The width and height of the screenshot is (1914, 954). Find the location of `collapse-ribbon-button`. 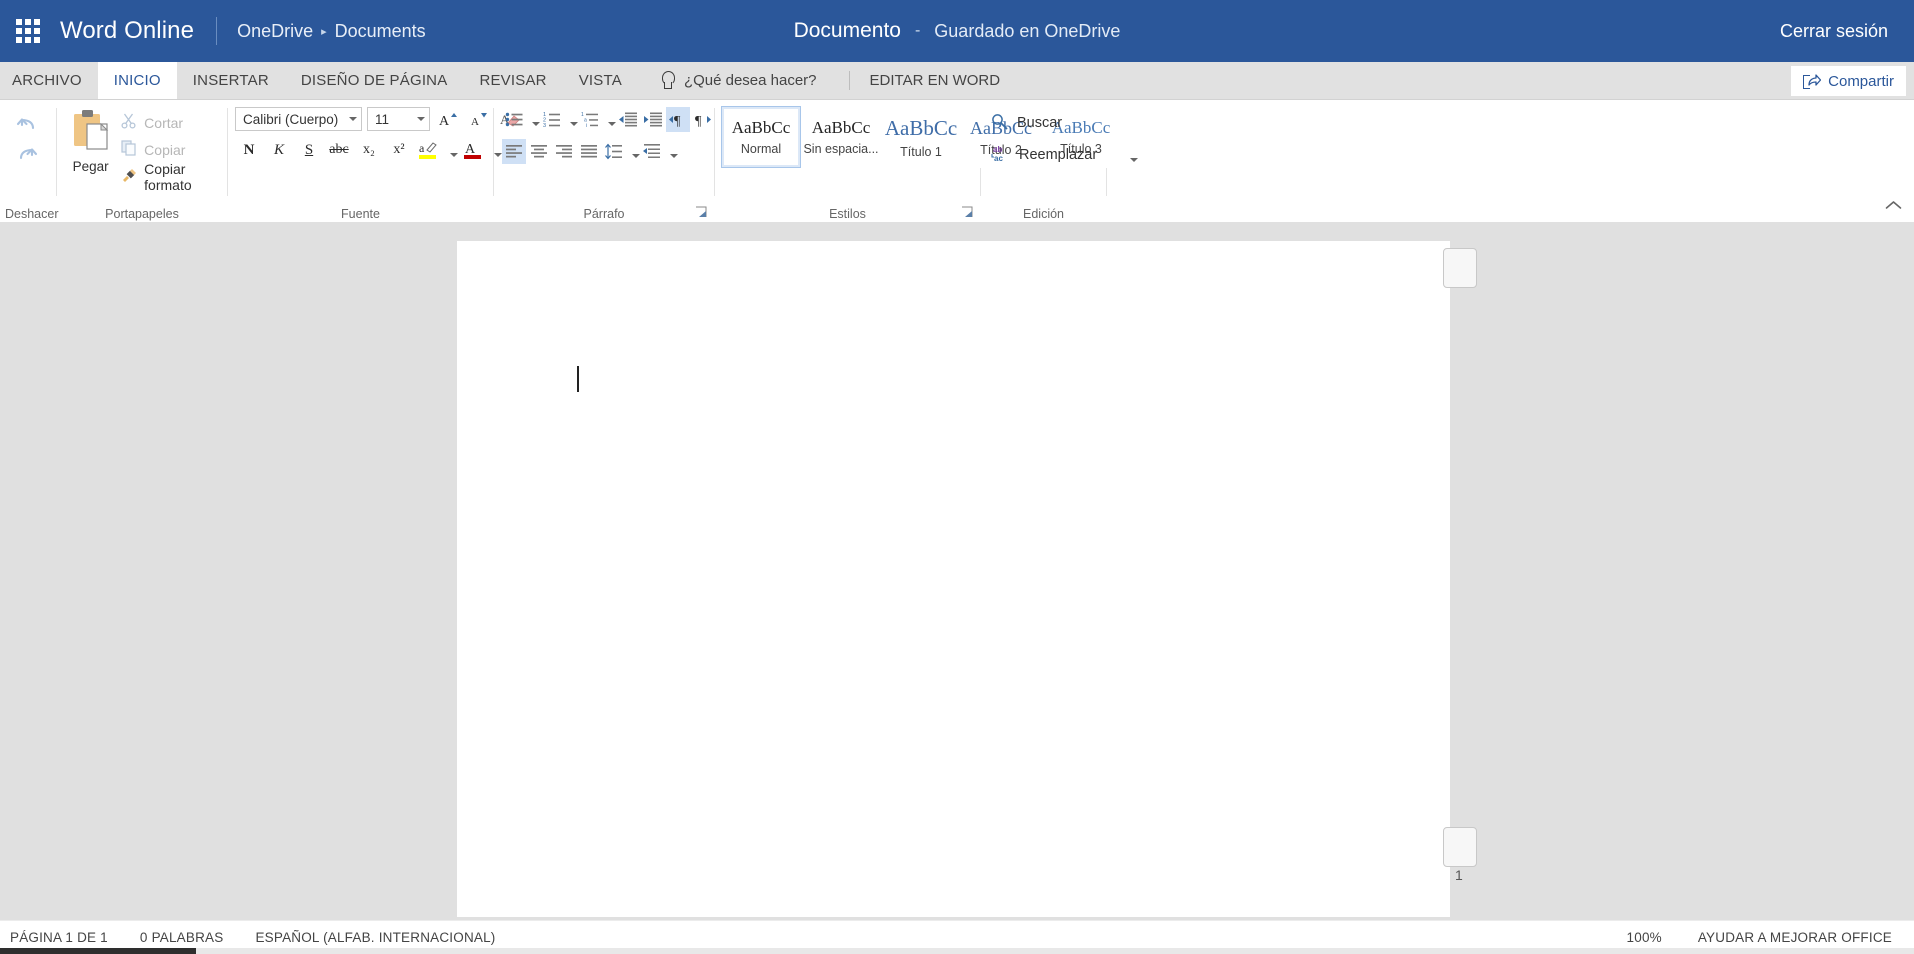

collapse-ribbon-button is located at coordinates (1893, 207).